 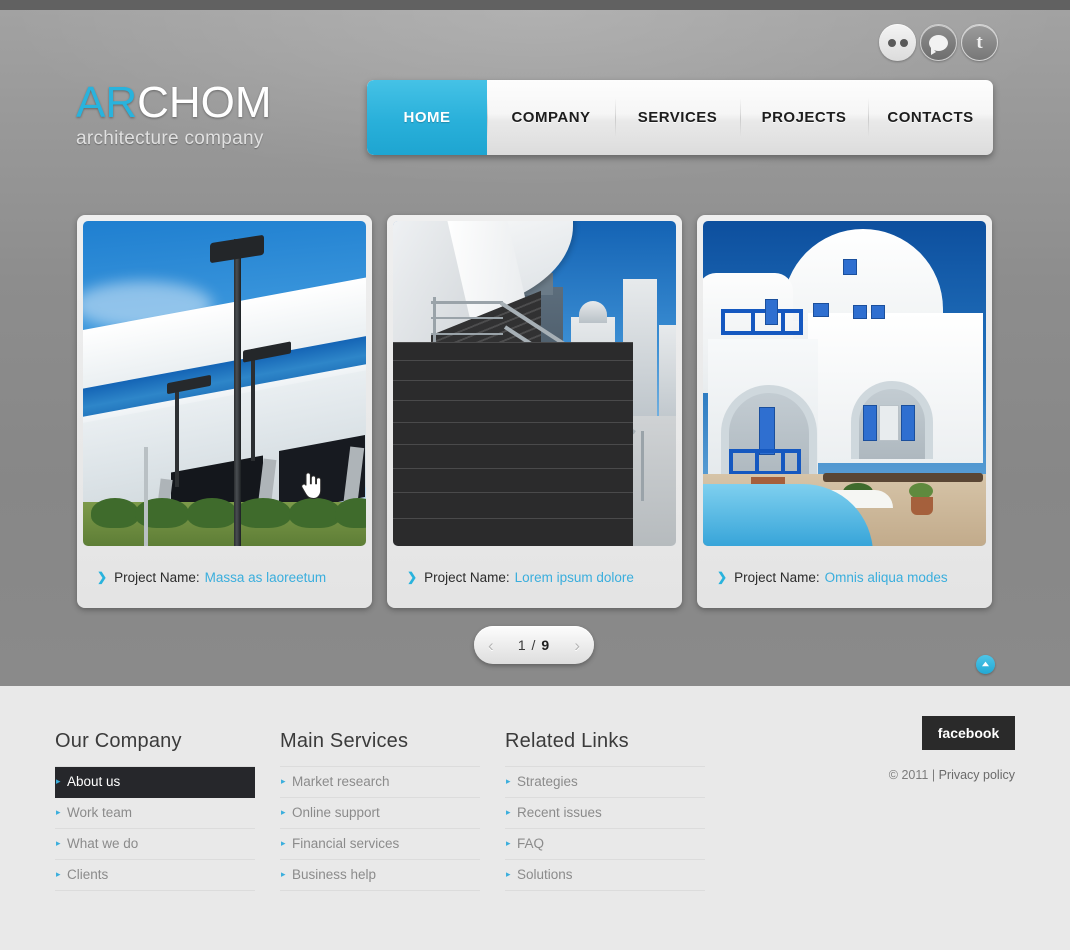 I want to click on privacy-policy-link: Privacy policy, so click(x=977, y=775).